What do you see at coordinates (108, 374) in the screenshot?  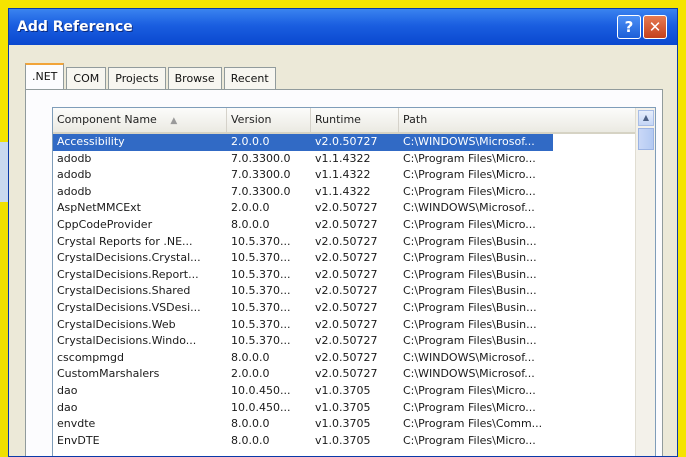 I see `component-name-cell: CustomMarshalers` at bounding box center [108, 374].